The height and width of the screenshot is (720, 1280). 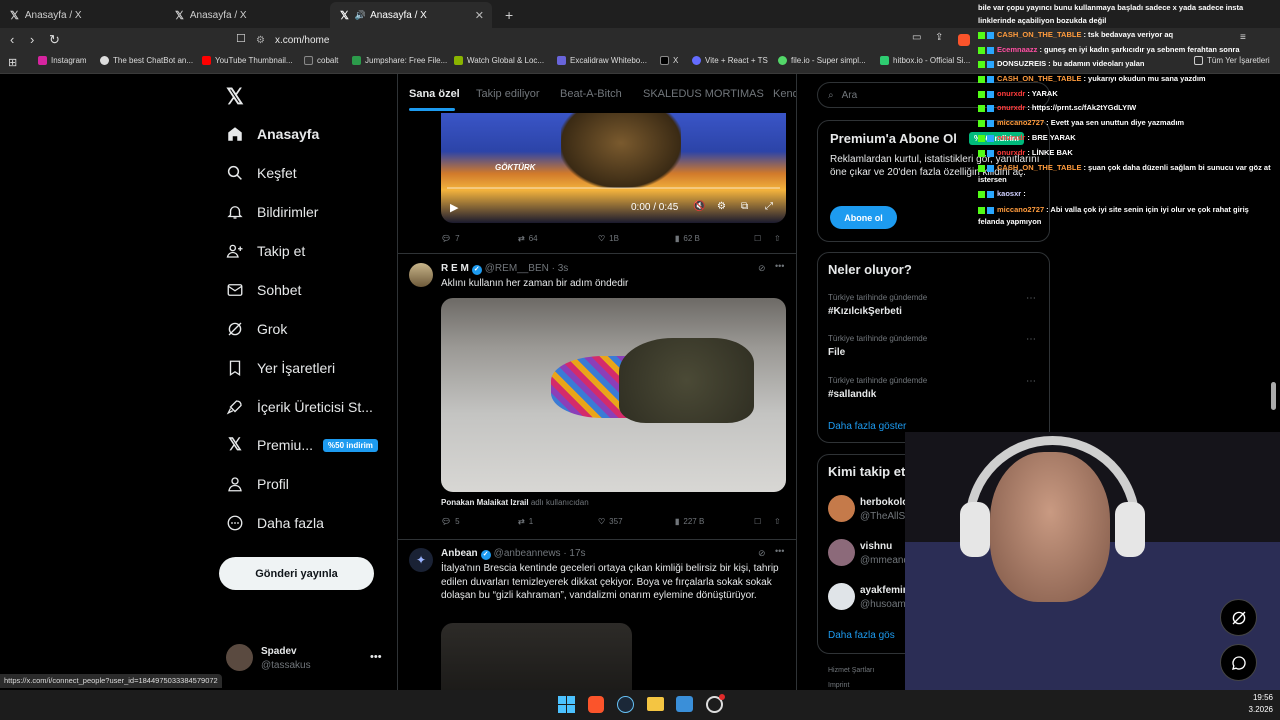 What do you see at coordinates (455, 268) in the screenshot?
I see `tweet-author-name: R E M` at bounding box center [455, 268].